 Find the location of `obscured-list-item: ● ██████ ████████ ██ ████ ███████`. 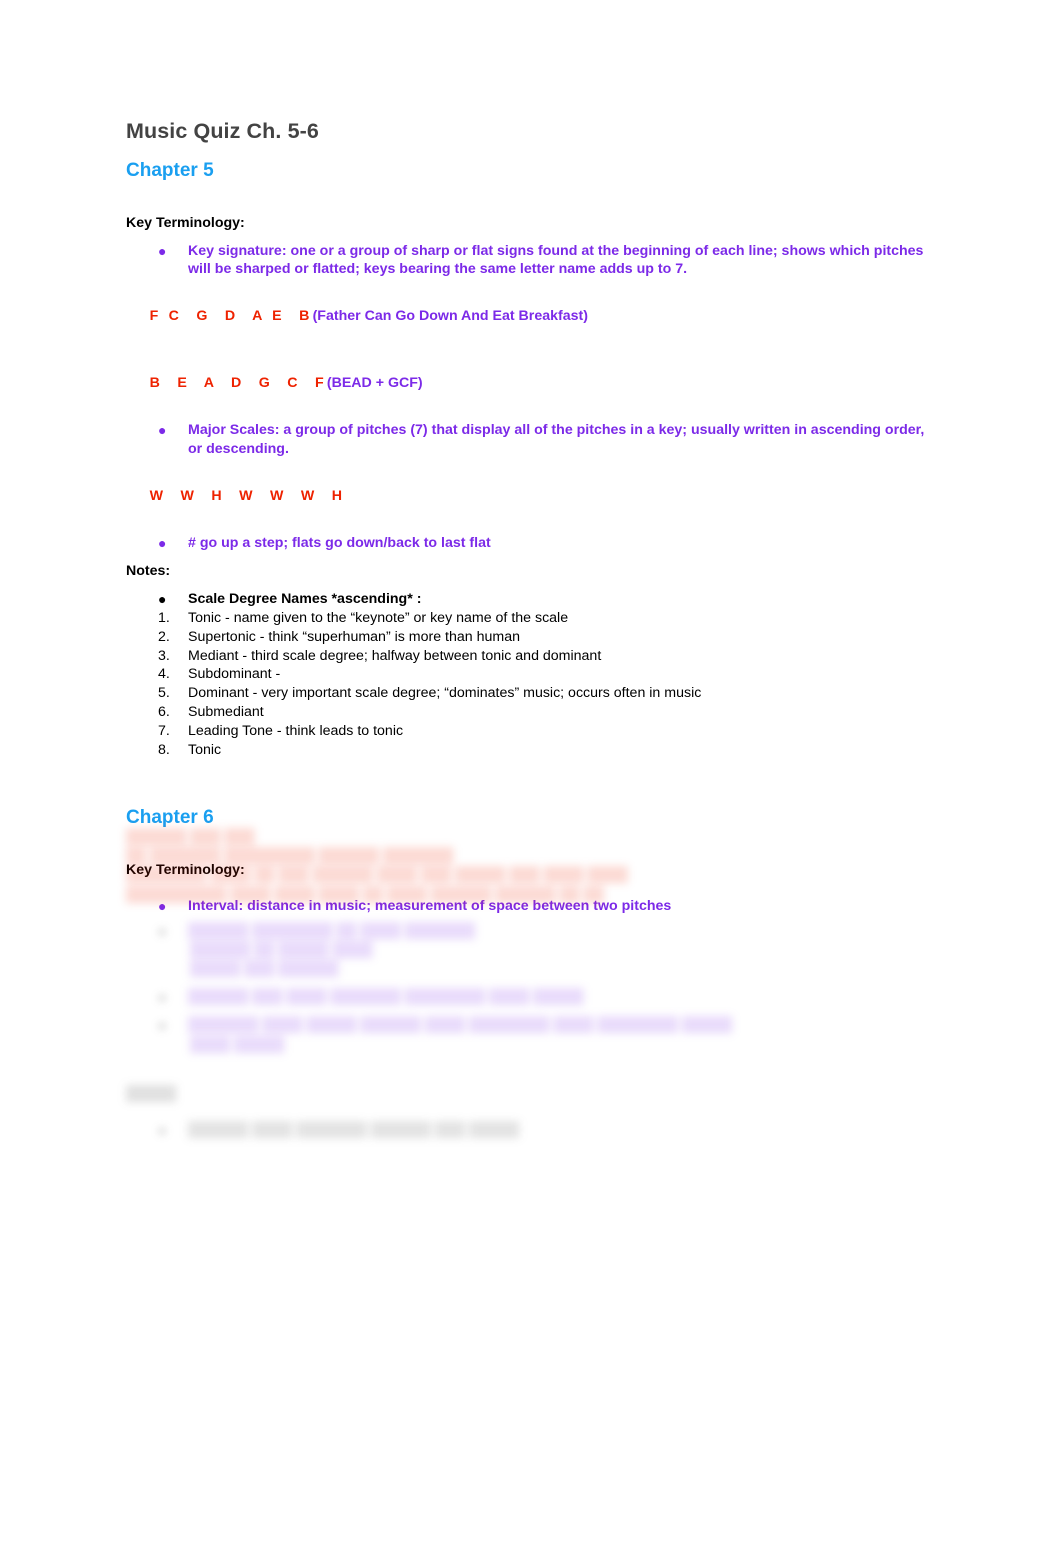

obscured-list-item: ● ██████ ████████ ██ ████ ███████ is located at coordinates (531, 931).